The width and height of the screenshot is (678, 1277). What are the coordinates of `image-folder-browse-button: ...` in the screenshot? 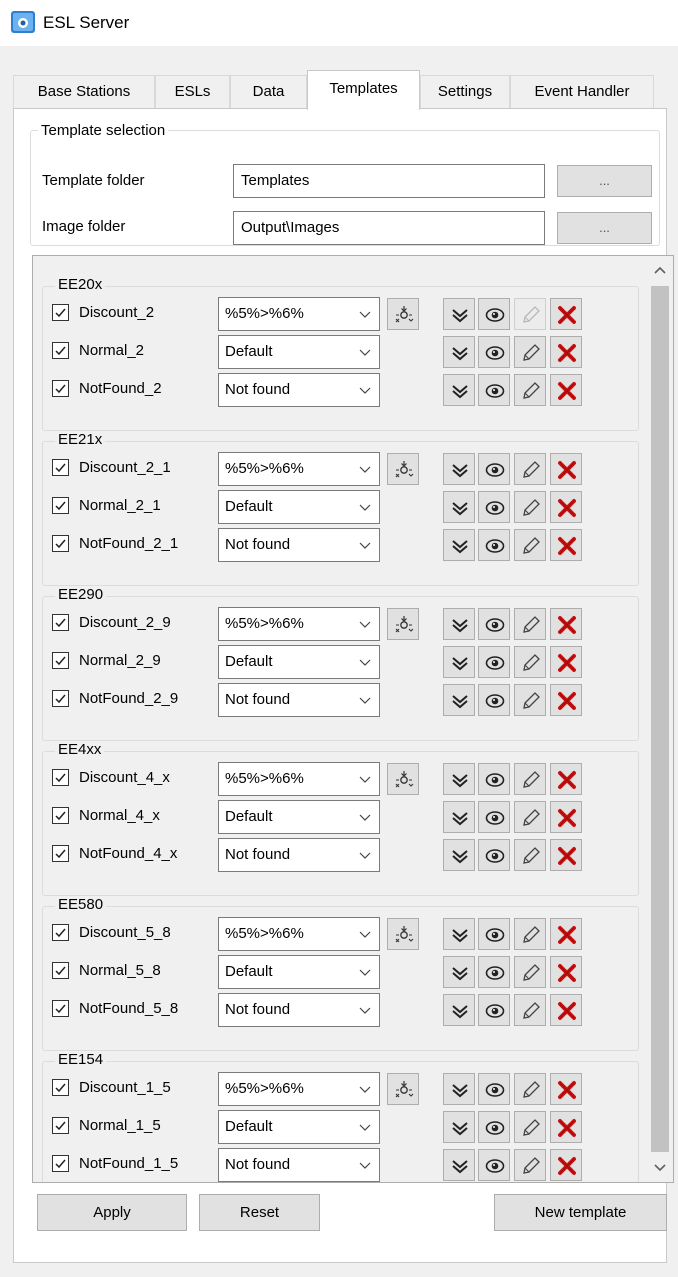 It's located at (604, 228).